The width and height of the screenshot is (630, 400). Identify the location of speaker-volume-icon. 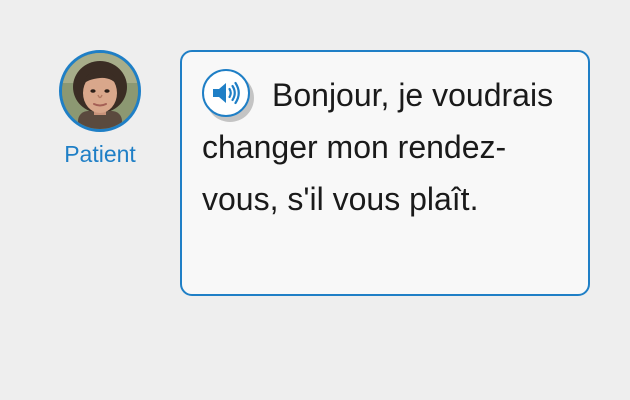
(226, 93).